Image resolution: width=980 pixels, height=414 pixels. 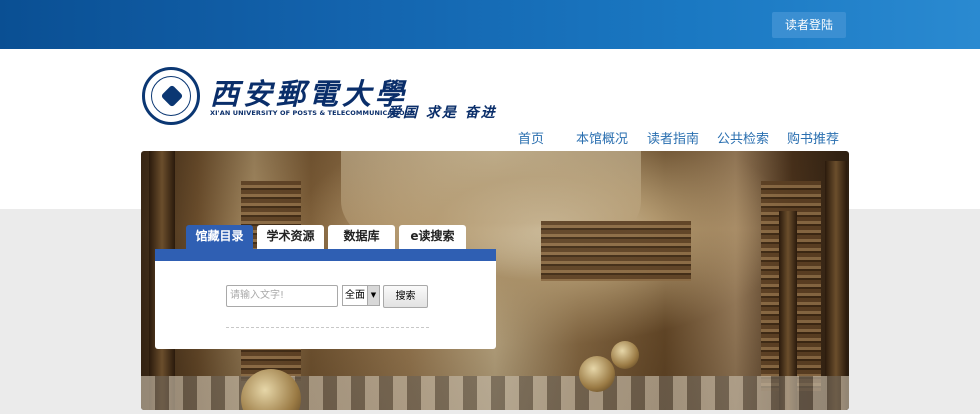 I want to click on nav-item-book-recommend: 购书推荐, so click(x=813, y=137).